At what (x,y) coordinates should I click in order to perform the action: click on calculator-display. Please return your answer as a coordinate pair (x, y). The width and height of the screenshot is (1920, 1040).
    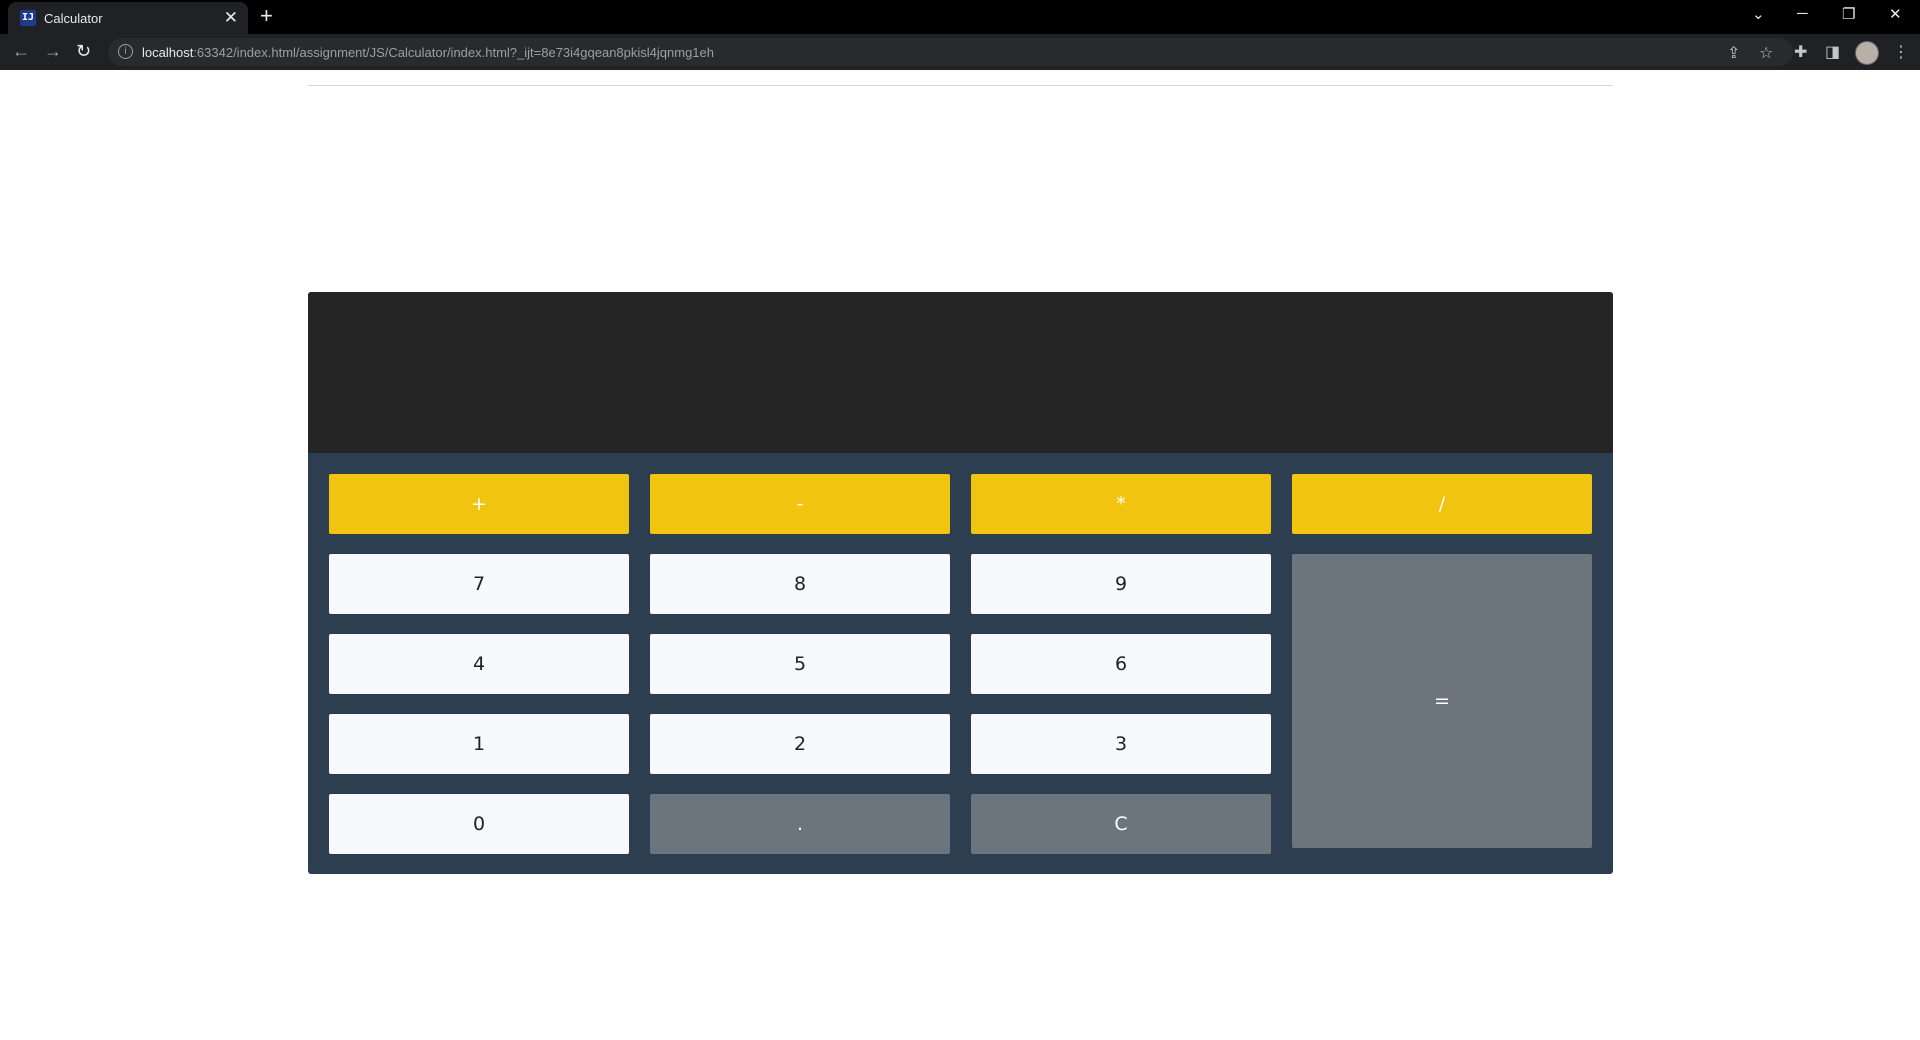
    Looking at the image, I should click on (960, 372).